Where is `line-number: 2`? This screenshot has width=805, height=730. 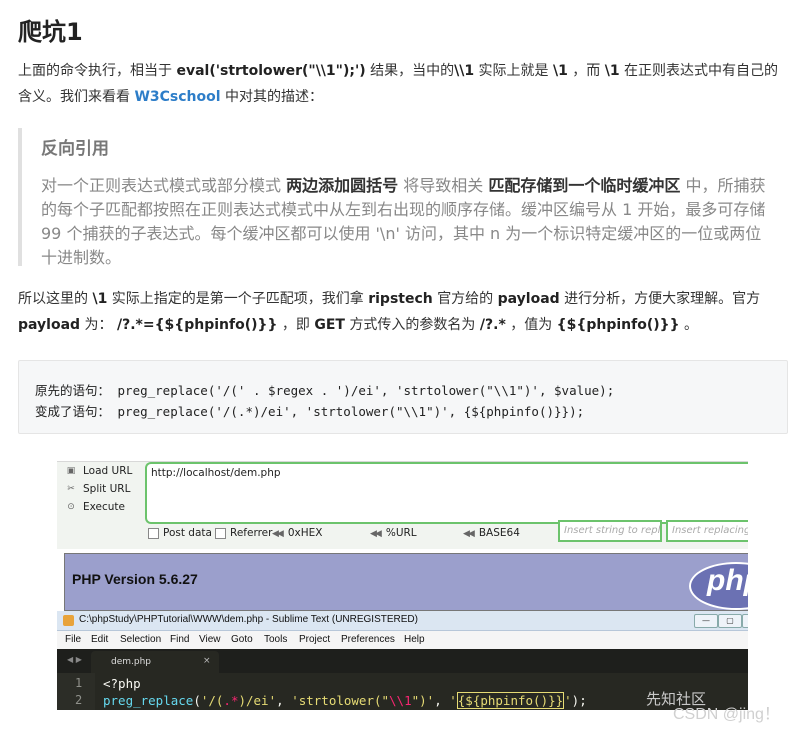
line-number: 2 is located at coordinates (79, 700).